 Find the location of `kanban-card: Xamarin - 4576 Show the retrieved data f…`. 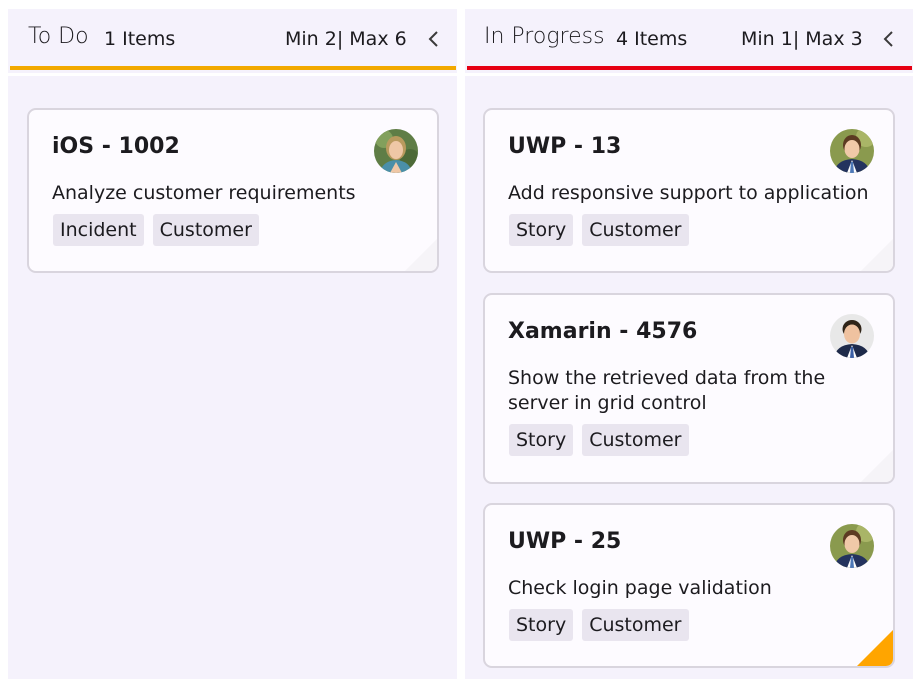

kanban-card: Xamarin - 4576 Show the retrieved data f… is located at coordinates (689, 388).